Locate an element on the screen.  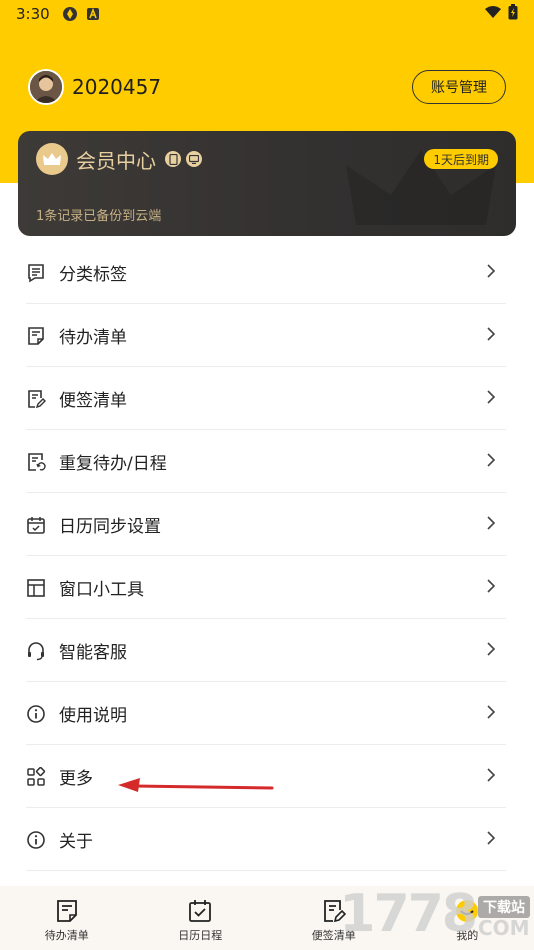
status-bar: 3:30 is located at coordinates (267, 14).